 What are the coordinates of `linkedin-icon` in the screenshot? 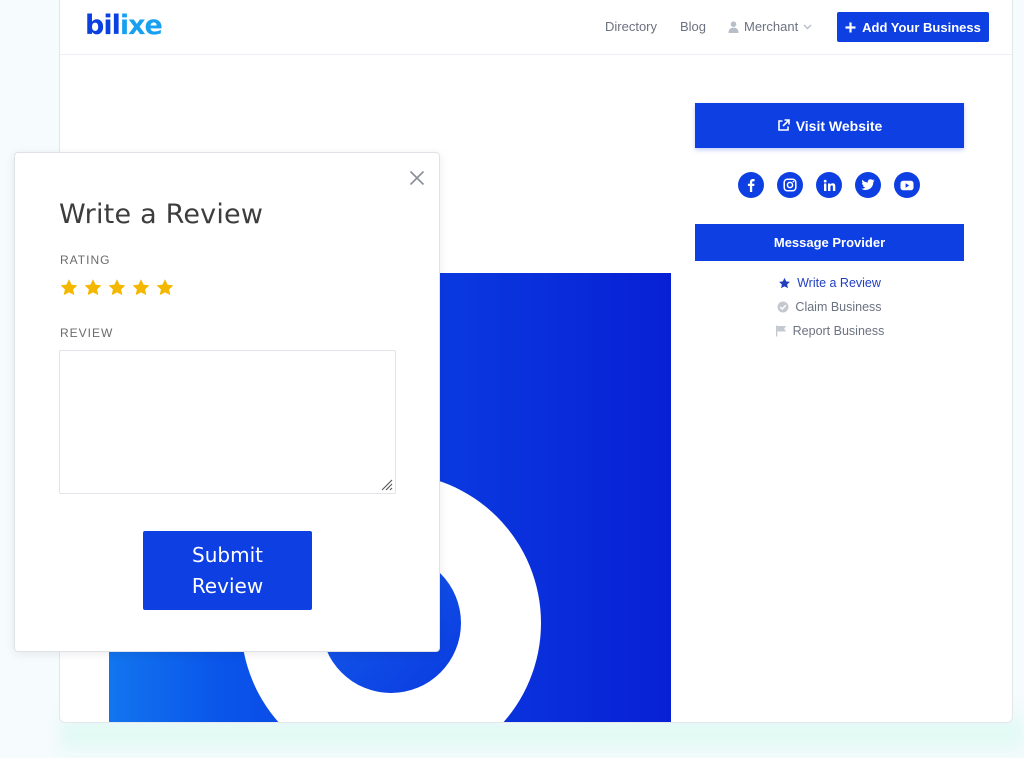 It's located at (829, 185).